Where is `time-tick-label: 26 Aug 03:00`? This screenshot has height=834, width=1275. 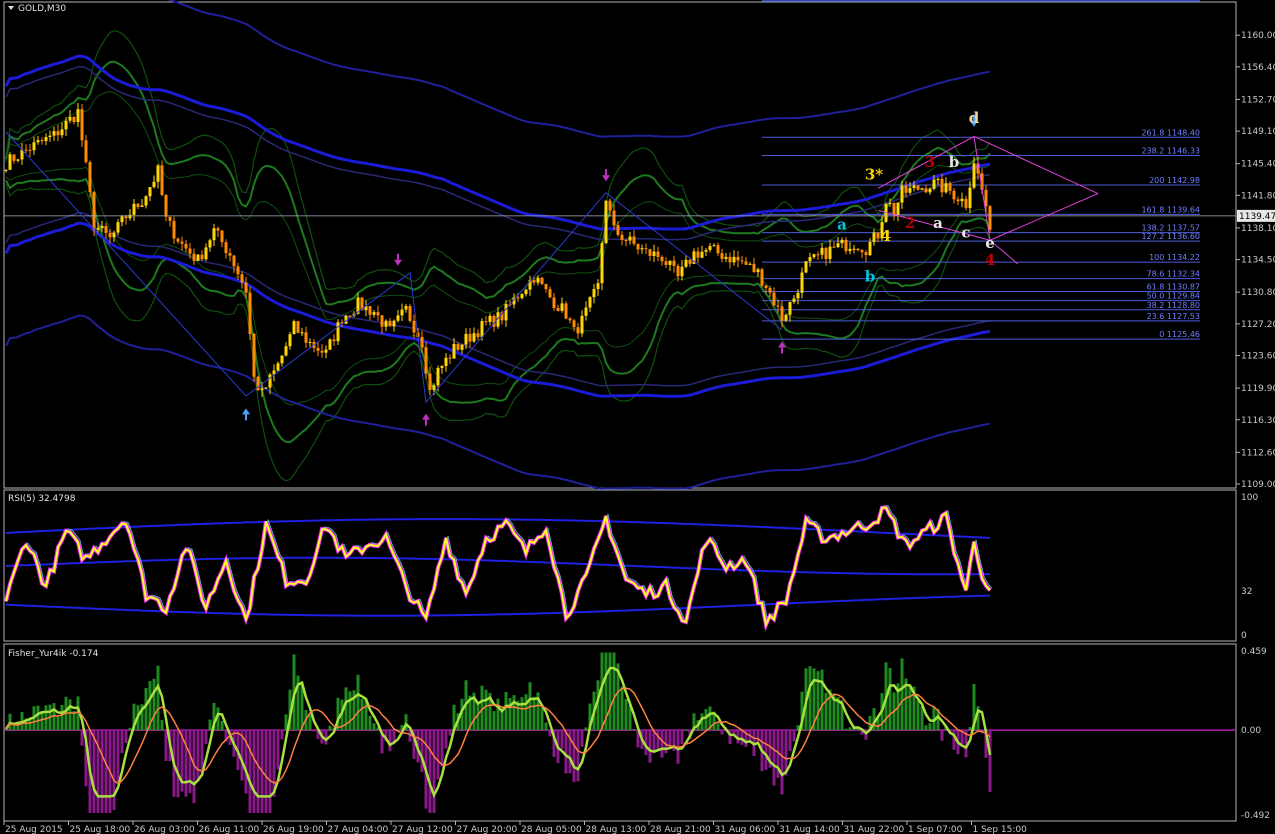 time-tick-label: 26 Aug 03:00 is located at coordinates (164, 829).